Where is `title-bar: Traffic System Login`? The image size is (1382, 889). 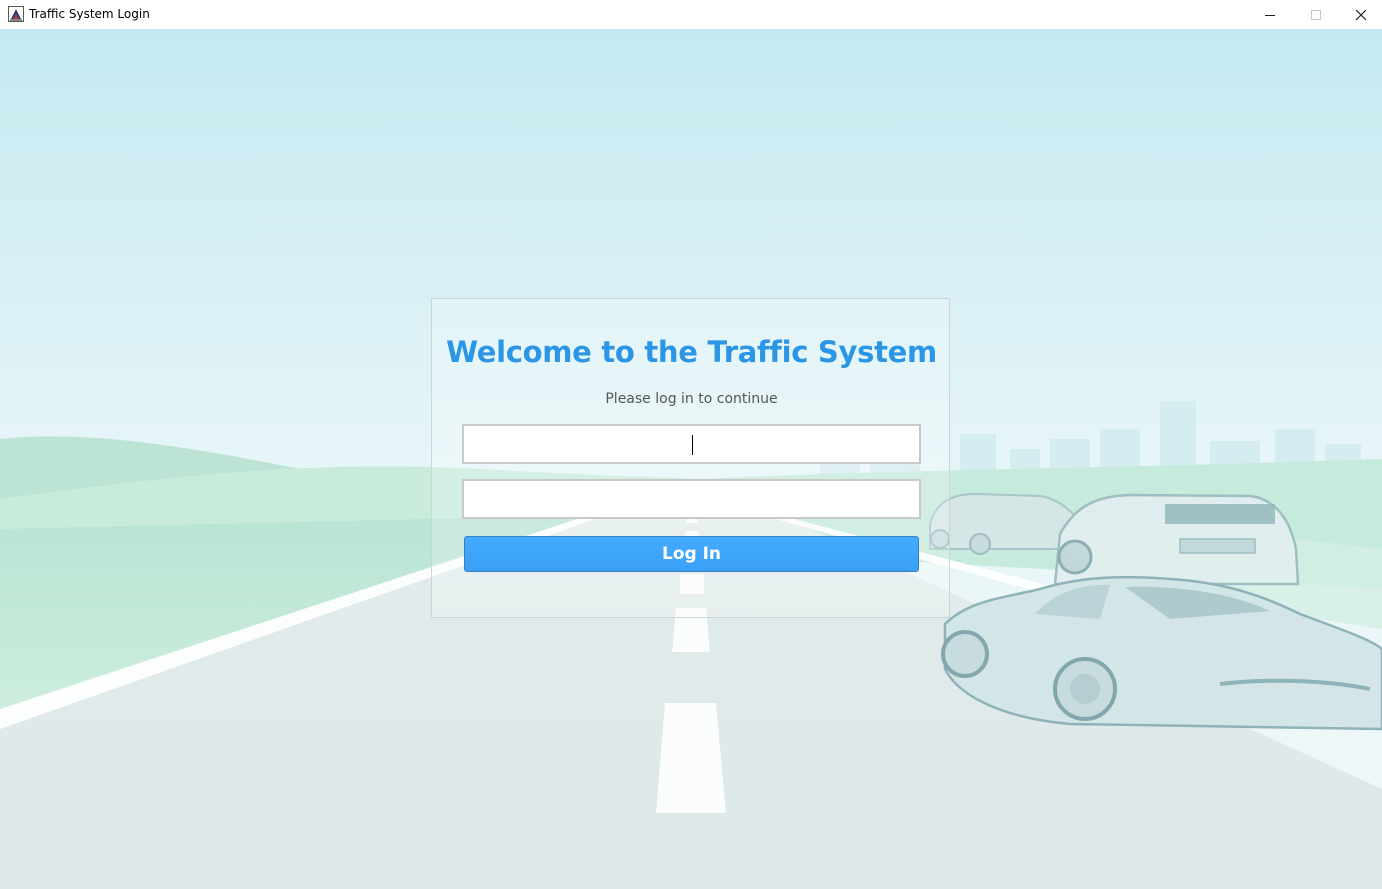
title-bar: Traffic System Login is located at coordinates (691, 14).